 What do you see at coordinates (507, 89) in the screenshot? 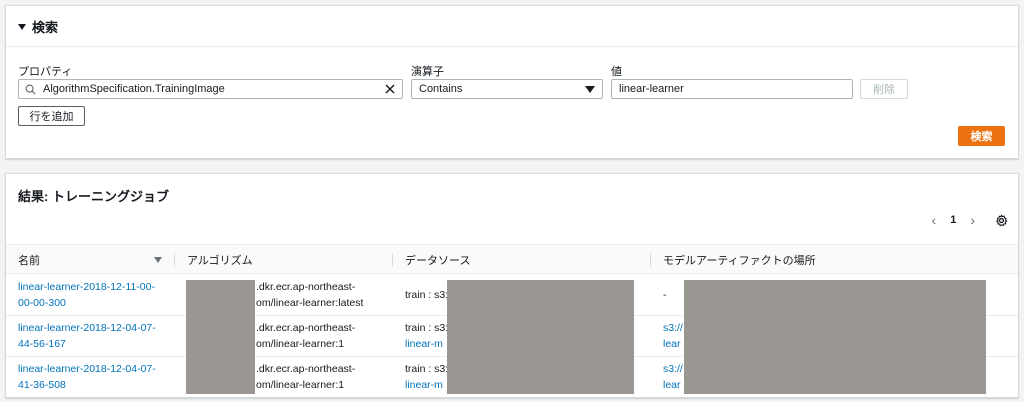
I see `operator-select: Contains` at bounding box center [507, 89].